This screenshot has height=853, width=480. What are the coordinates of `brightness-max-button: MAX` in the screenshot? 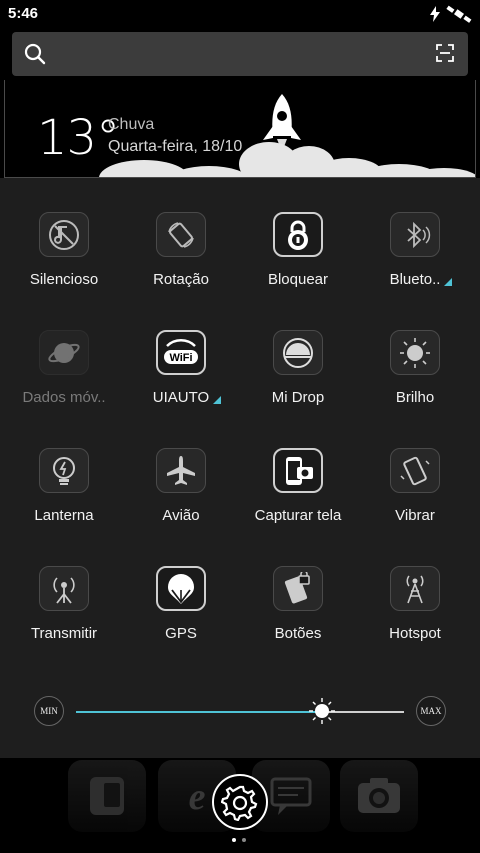 It's located at (431, 711).